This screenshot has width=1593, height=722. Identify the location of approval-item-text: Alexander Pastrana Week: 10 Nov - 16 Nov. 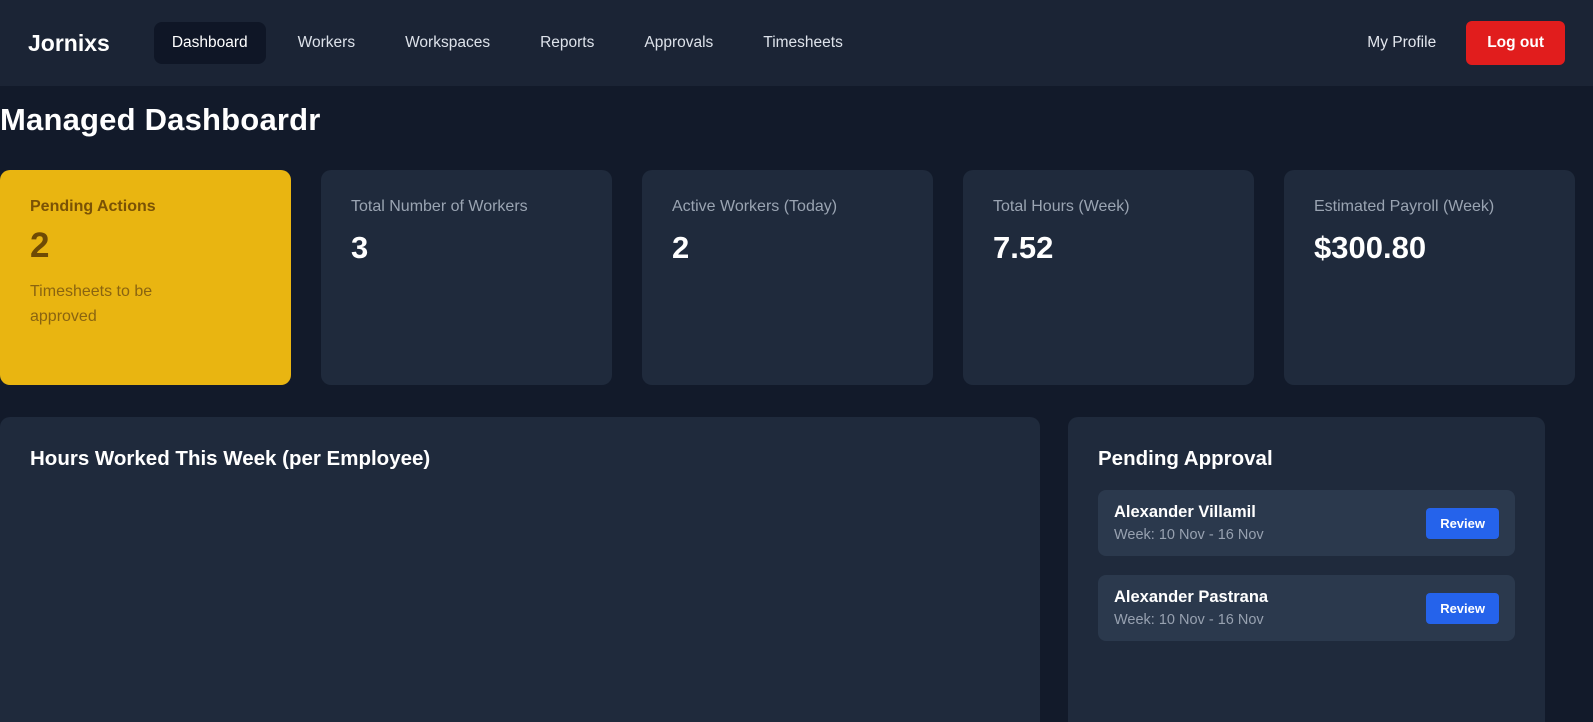
(1191, 608).